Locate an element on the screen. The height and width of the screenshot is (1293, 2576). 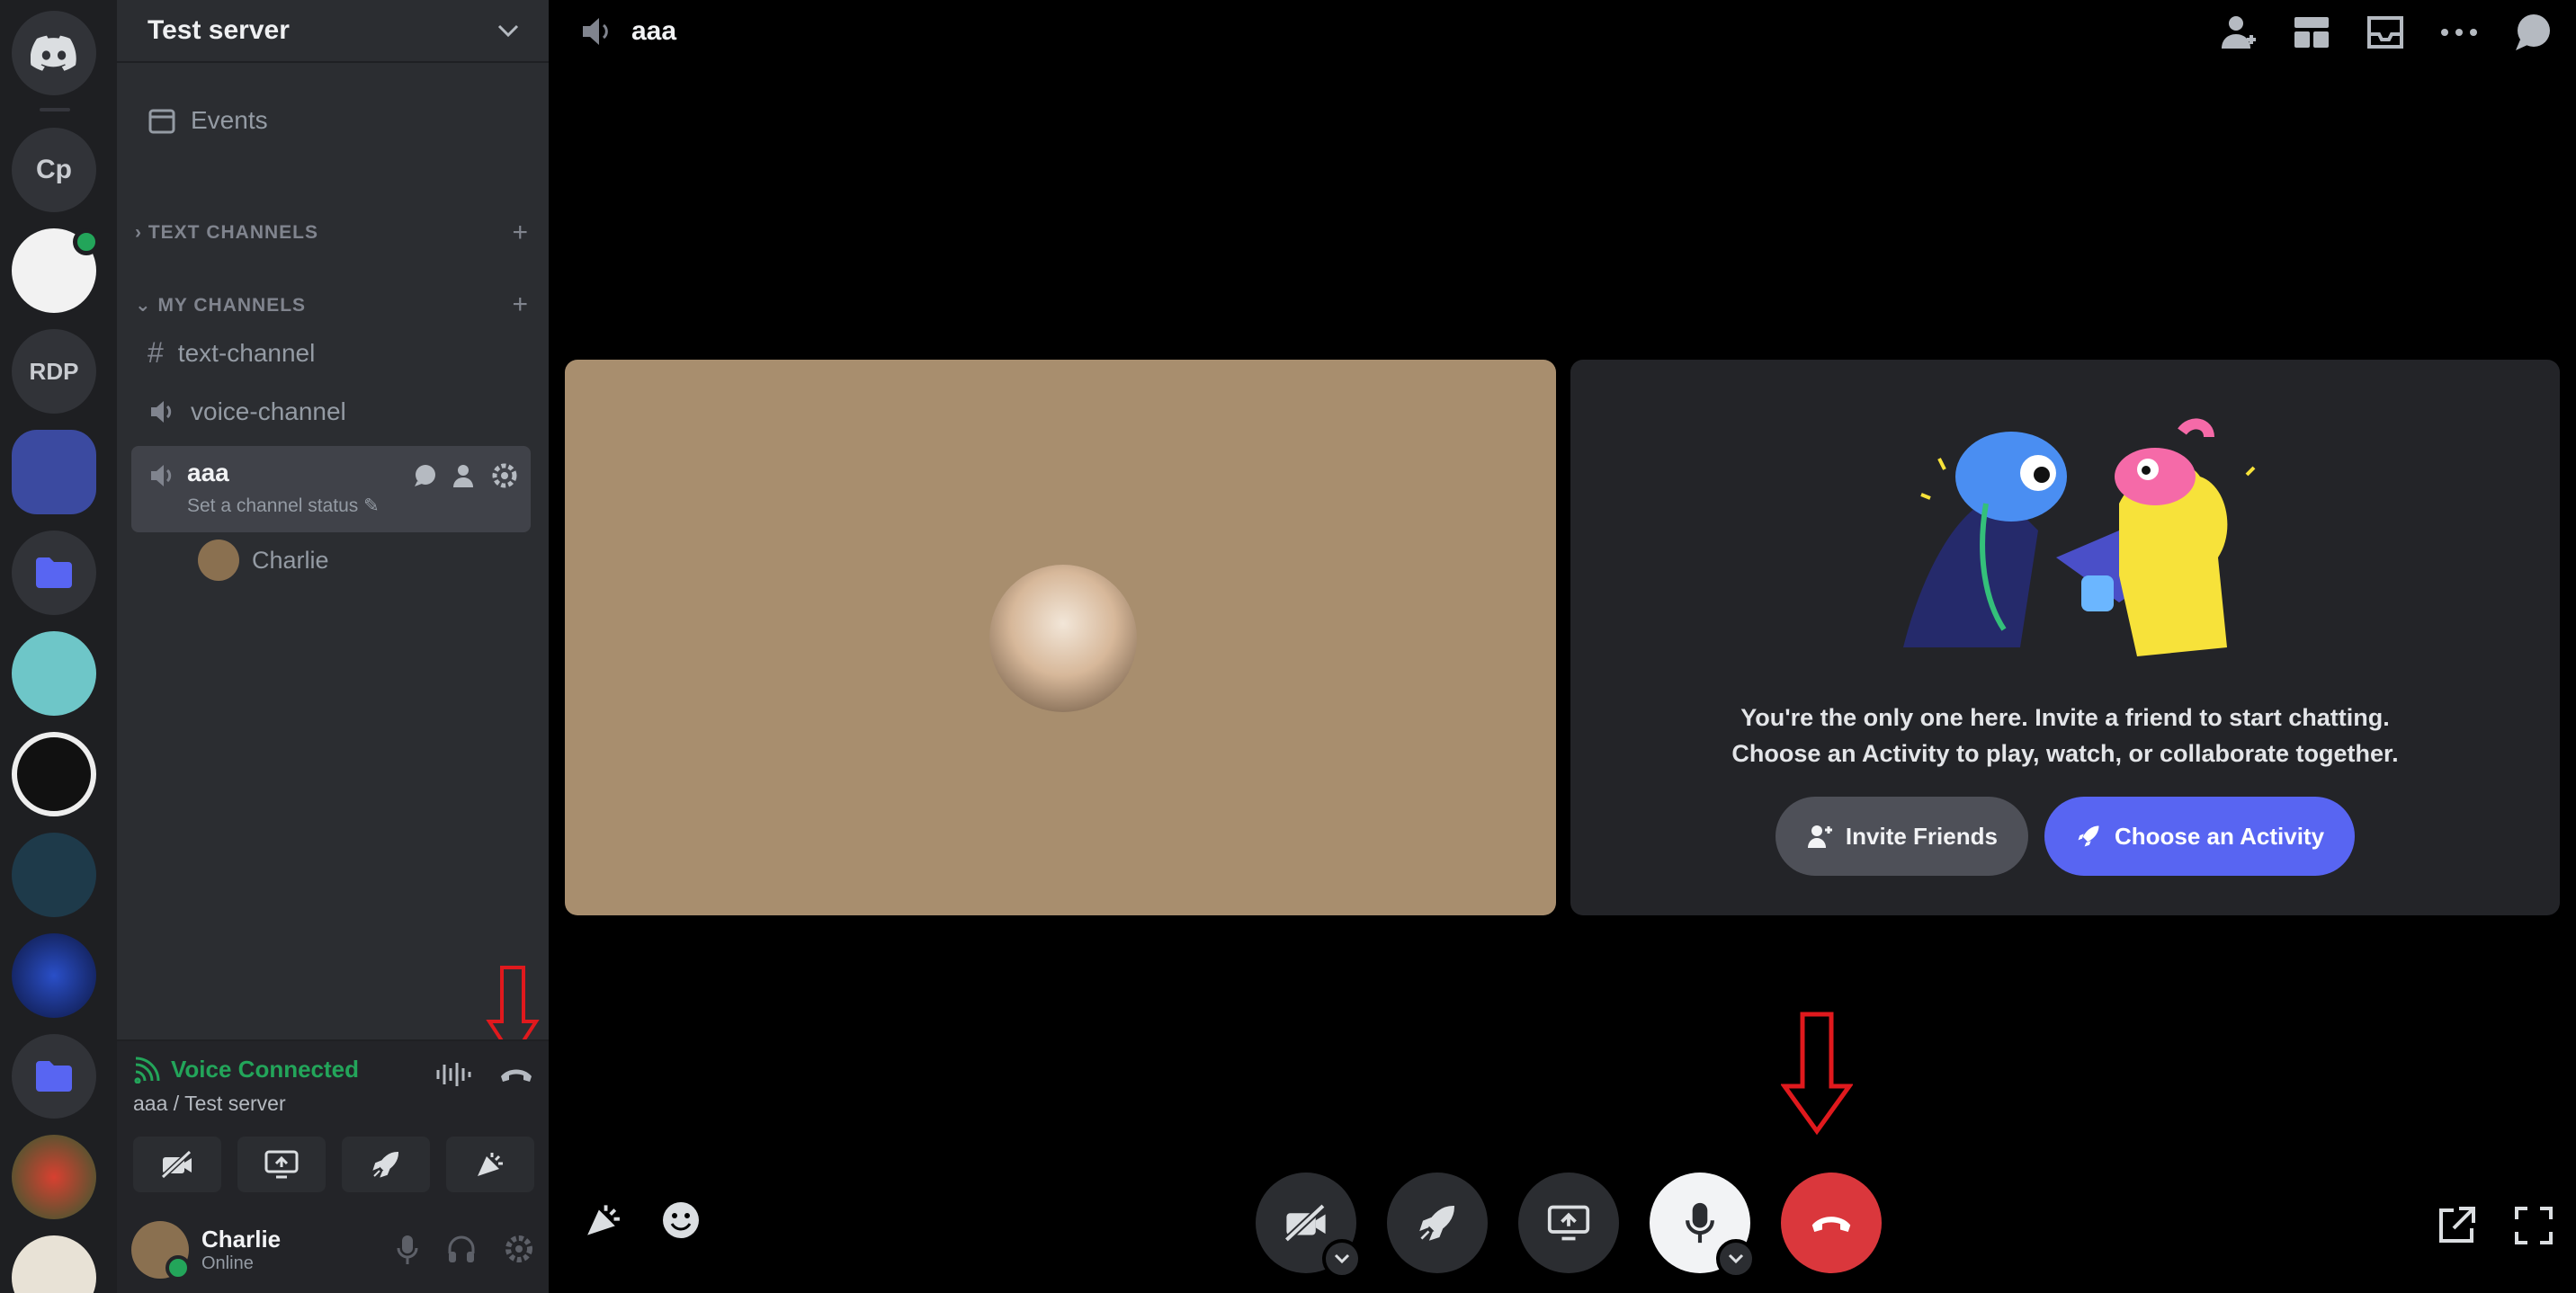
call-controls is located at coordinates (1569, 1226).